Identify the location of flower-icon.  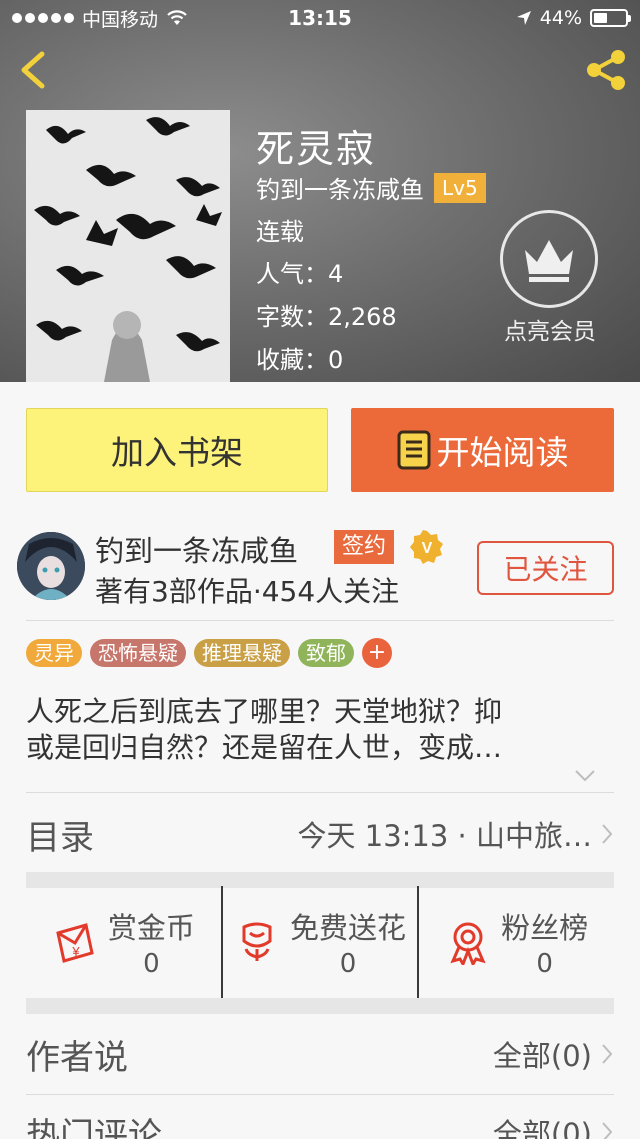
(257, 941).